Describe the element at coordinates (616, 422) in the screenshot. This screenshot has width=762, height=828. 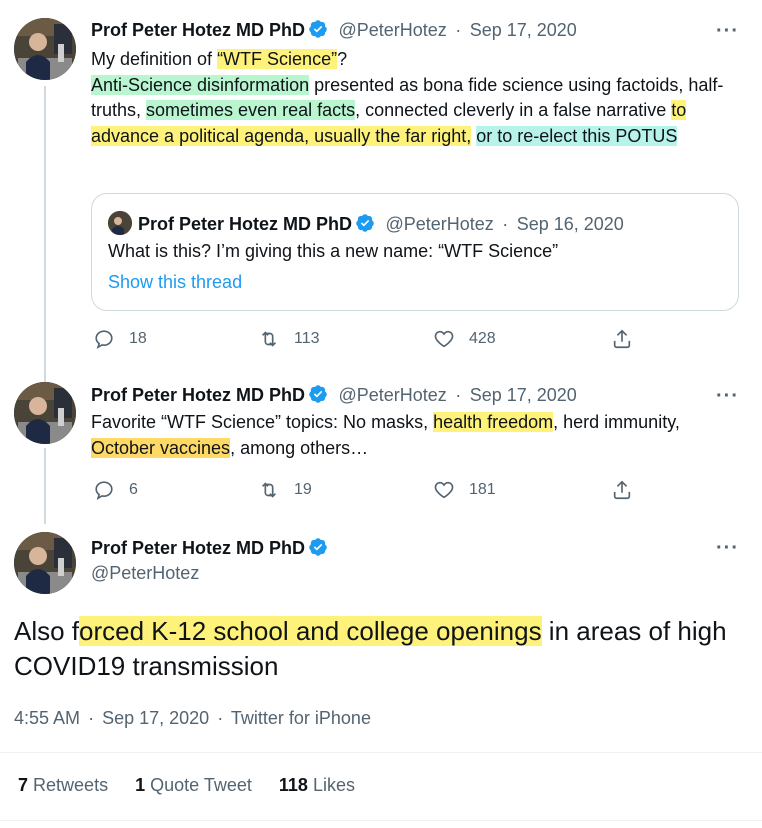
I see `text-segment: , herd immunity,` at that location.